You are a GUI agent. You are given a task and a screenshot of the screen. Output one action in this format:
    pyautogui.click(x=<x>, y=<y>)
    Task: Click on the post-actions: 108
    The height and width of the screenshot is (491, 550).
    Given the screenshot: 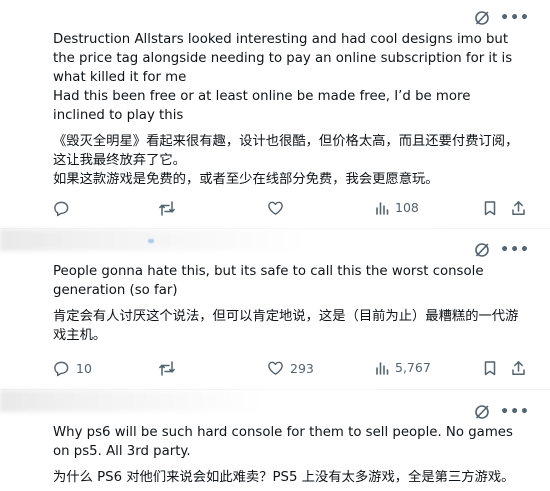 What is the action you would take?
    pyautogui.click(x=292, y=210)
    